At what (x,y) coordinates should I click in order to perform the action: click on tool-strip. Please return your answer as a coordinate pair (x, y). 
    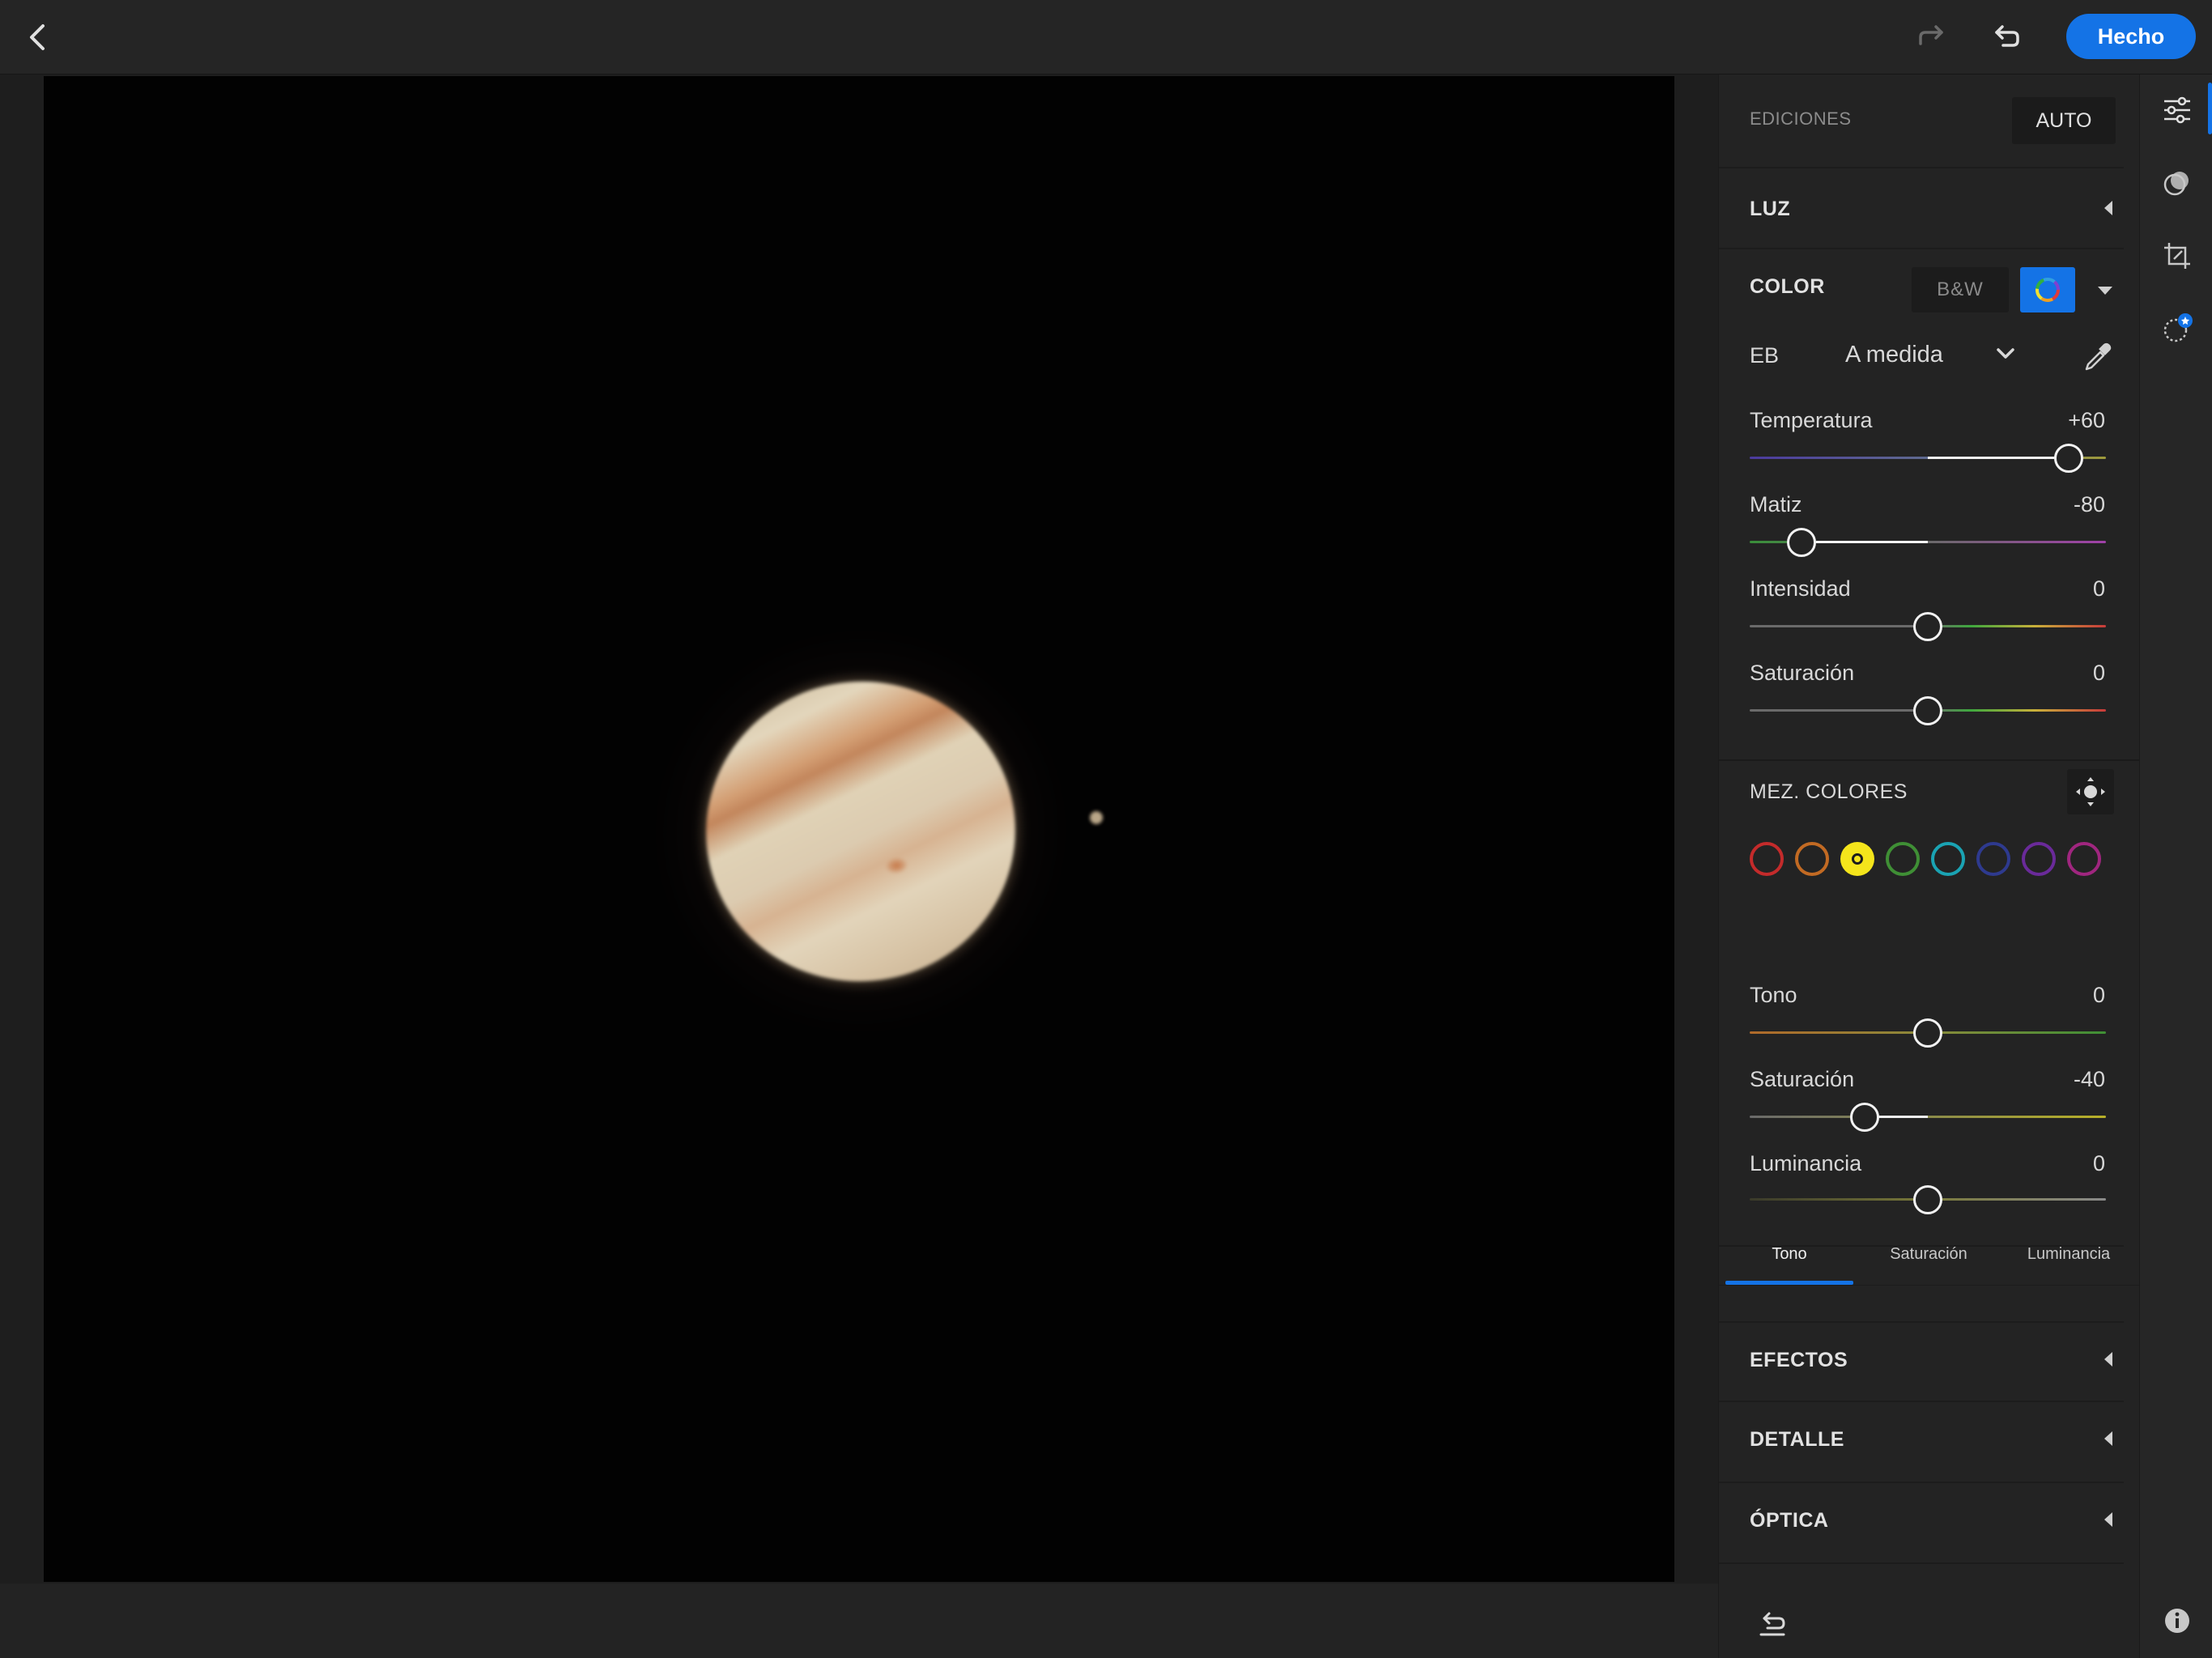
    Looking at the image, I should click on (2176, 866).